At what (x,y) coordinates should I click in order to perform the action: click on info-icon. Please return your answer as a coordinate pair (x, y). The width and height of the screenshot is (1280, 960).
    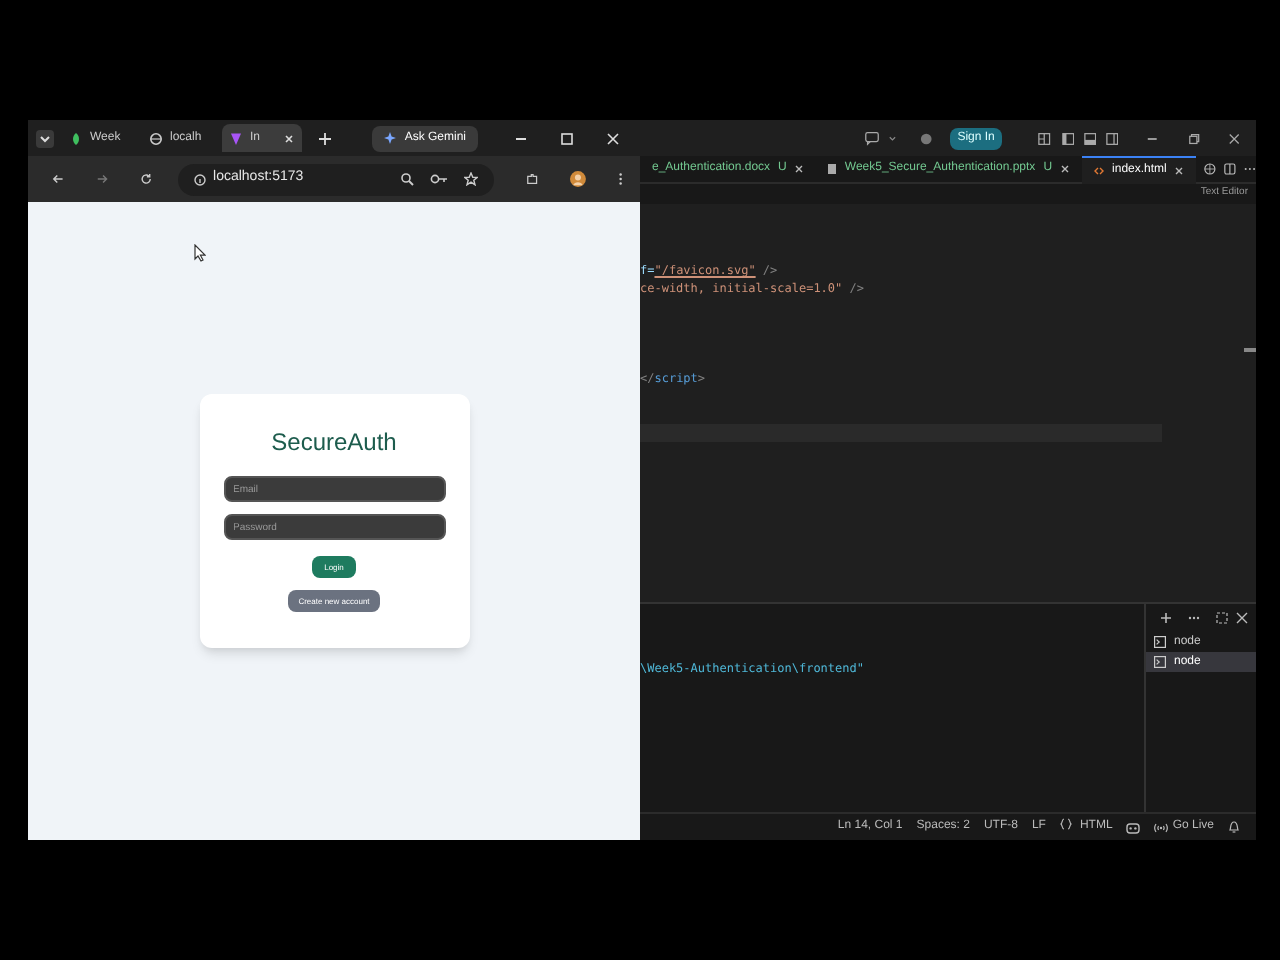
    Looking at the image, I should click on (199, 179).